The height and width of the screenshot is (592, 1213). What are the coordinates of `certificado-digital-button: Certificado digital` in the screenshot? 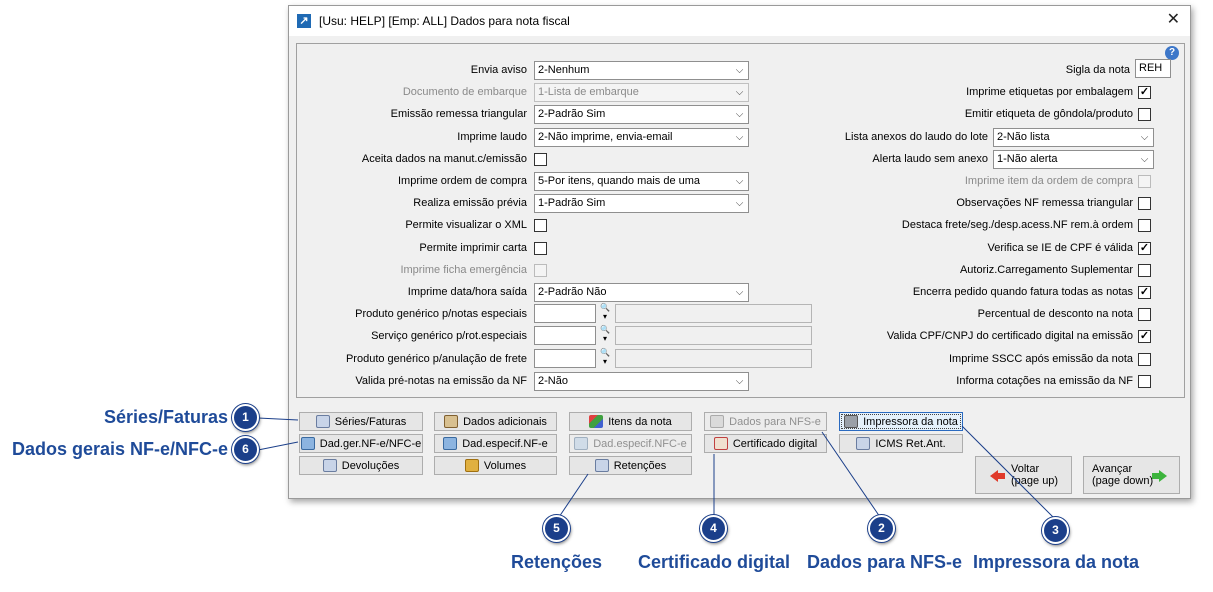 It's located at (765, 443).